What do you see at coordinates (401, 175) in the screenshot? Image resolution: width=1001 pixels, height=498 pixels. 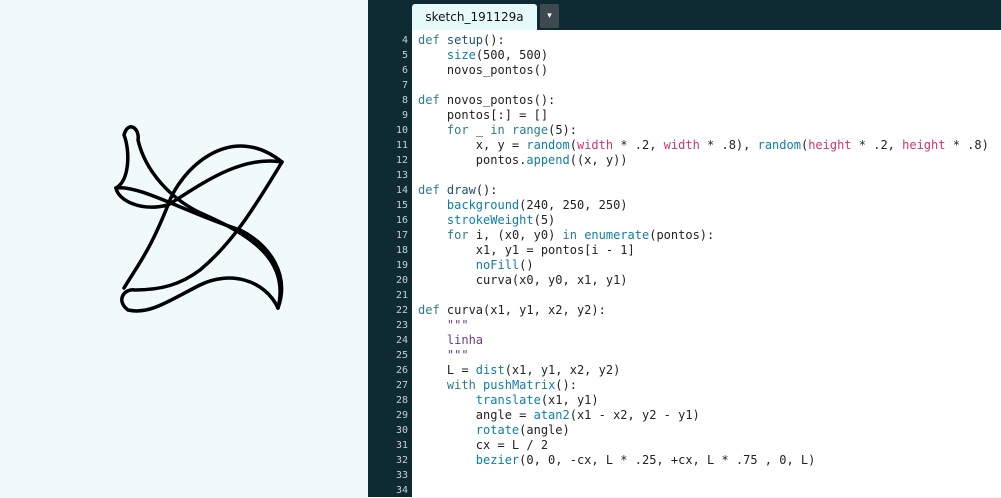 I see `line-number: 13` at bounding box center [401, 175].